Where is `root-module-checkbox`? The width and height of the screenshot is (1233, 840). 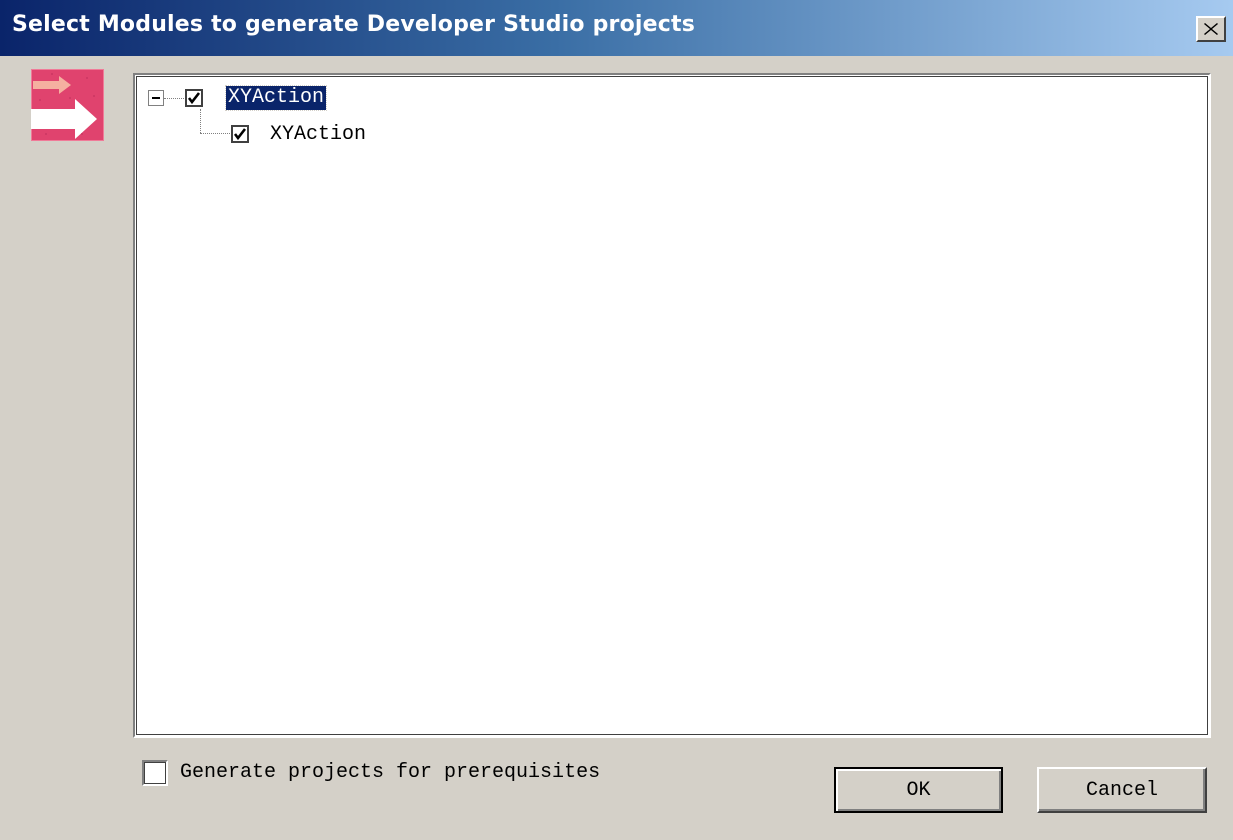
root-module-checkbox is located at coordinates (194, 98).